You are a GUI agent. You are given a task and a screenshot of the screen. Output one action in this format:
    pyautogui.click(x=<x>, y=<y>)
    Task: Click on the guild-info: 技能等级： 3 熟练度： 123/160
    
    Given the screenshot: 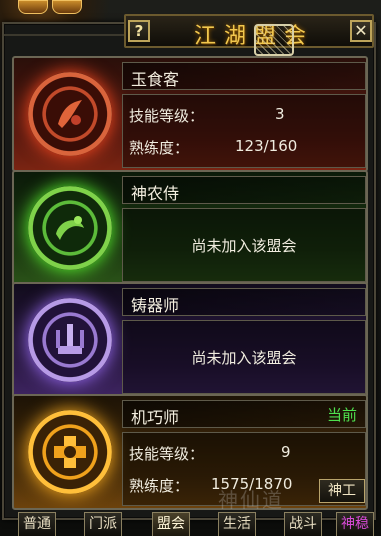 What is the action you would take?
    pyautogui.click(x=244, y=131)
    